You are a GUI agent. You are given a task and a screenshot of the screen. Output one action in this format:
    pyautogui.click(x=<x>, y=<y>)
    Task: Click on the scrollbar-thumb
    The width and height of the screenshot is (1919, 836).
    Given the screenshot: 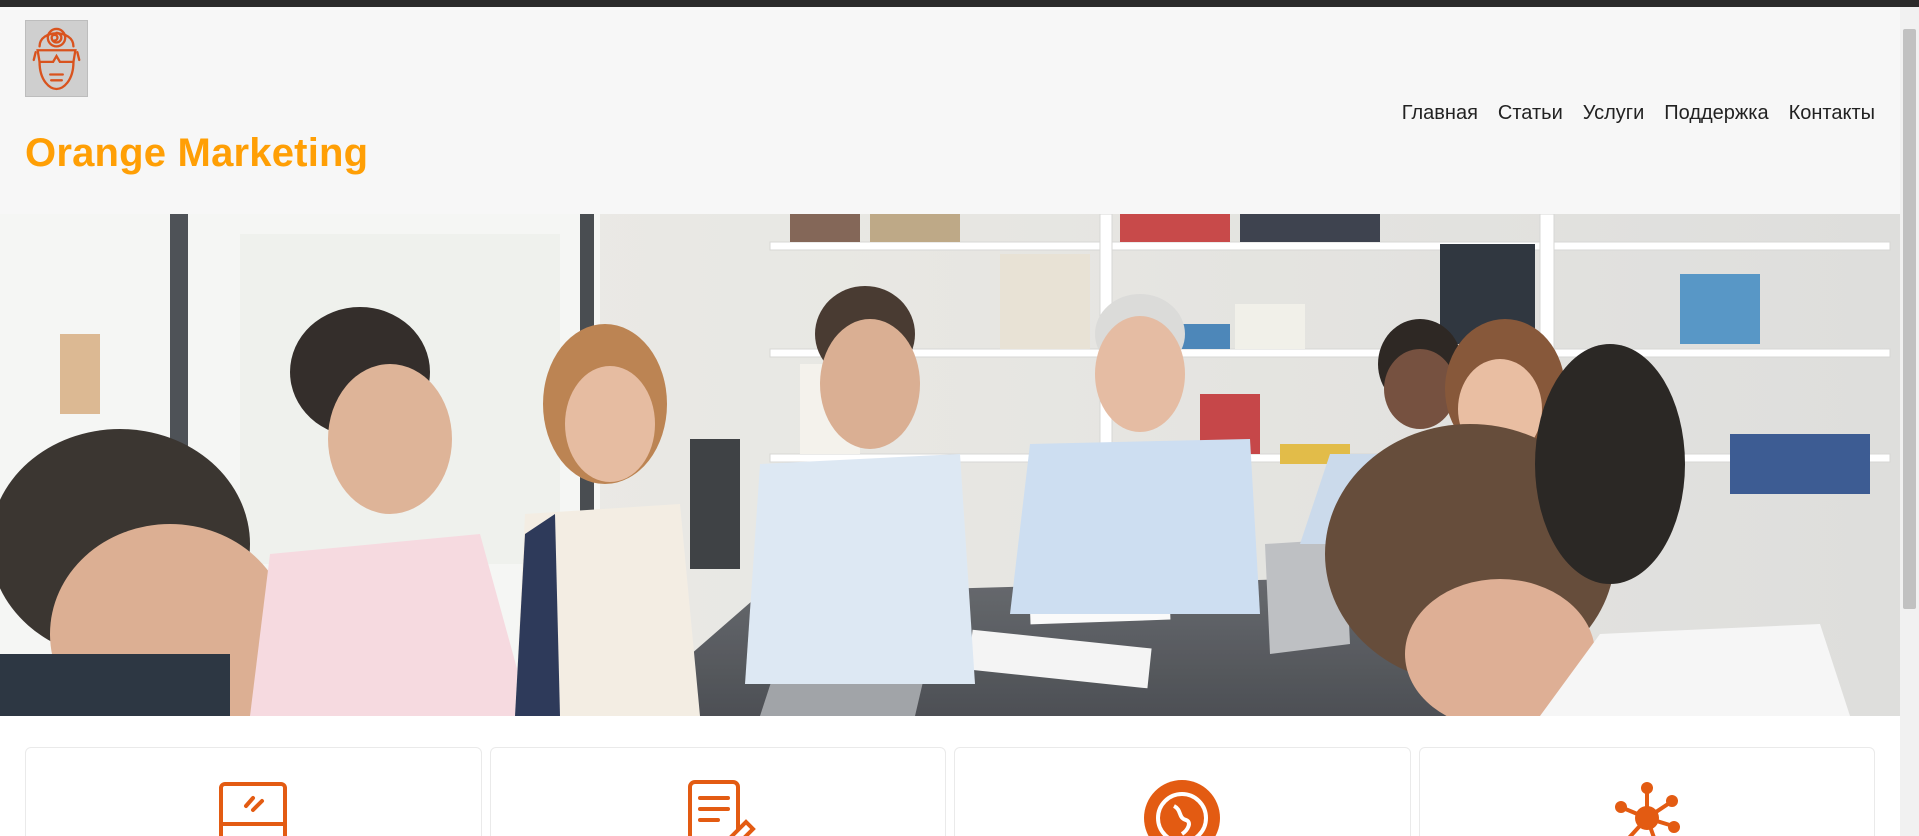 What is the action you would take?
    pyautogui.click(x=1909, y=319)
    